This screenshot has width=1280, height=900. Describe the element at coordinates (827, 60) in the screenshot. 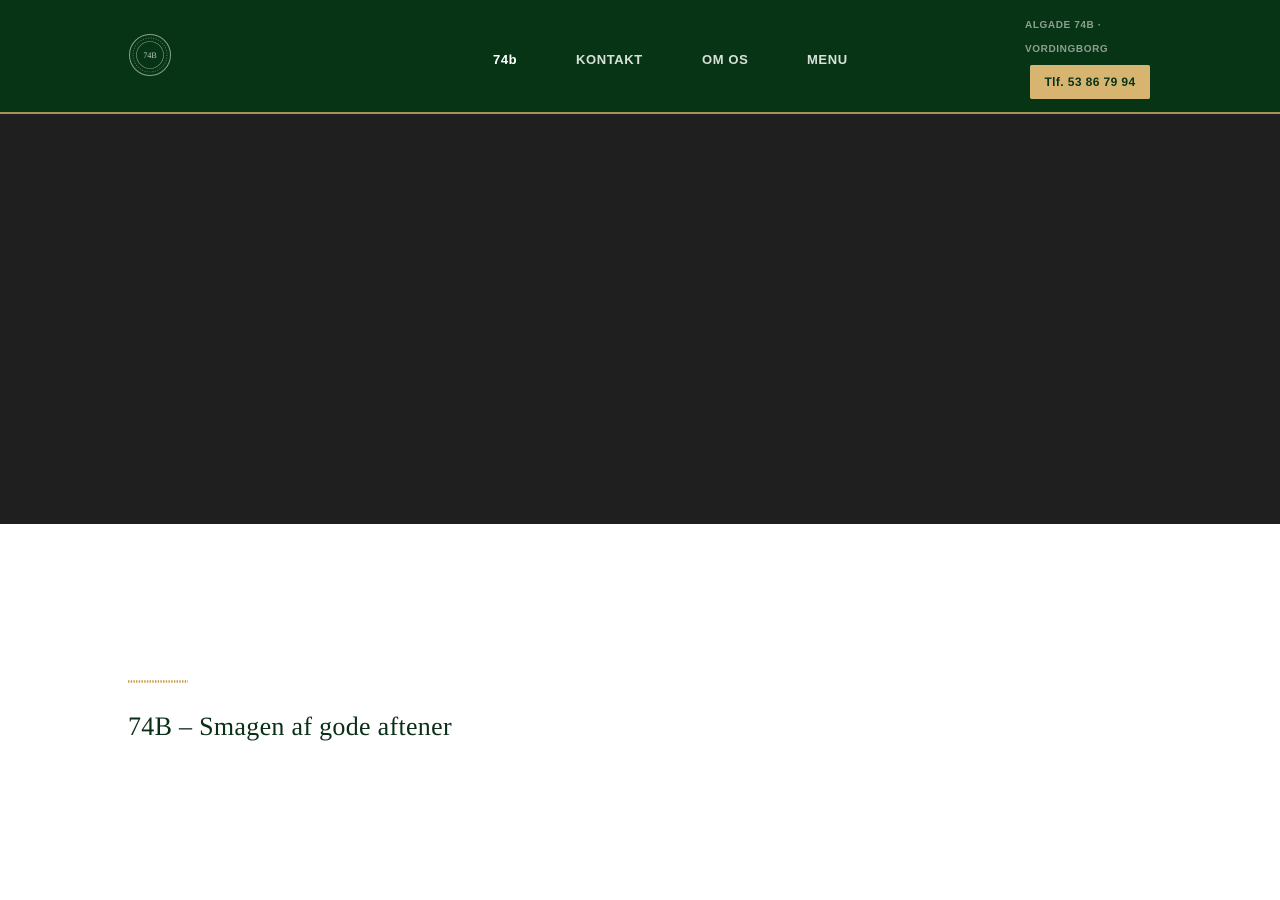

I see `nav-item-menu: MENU` at that location.